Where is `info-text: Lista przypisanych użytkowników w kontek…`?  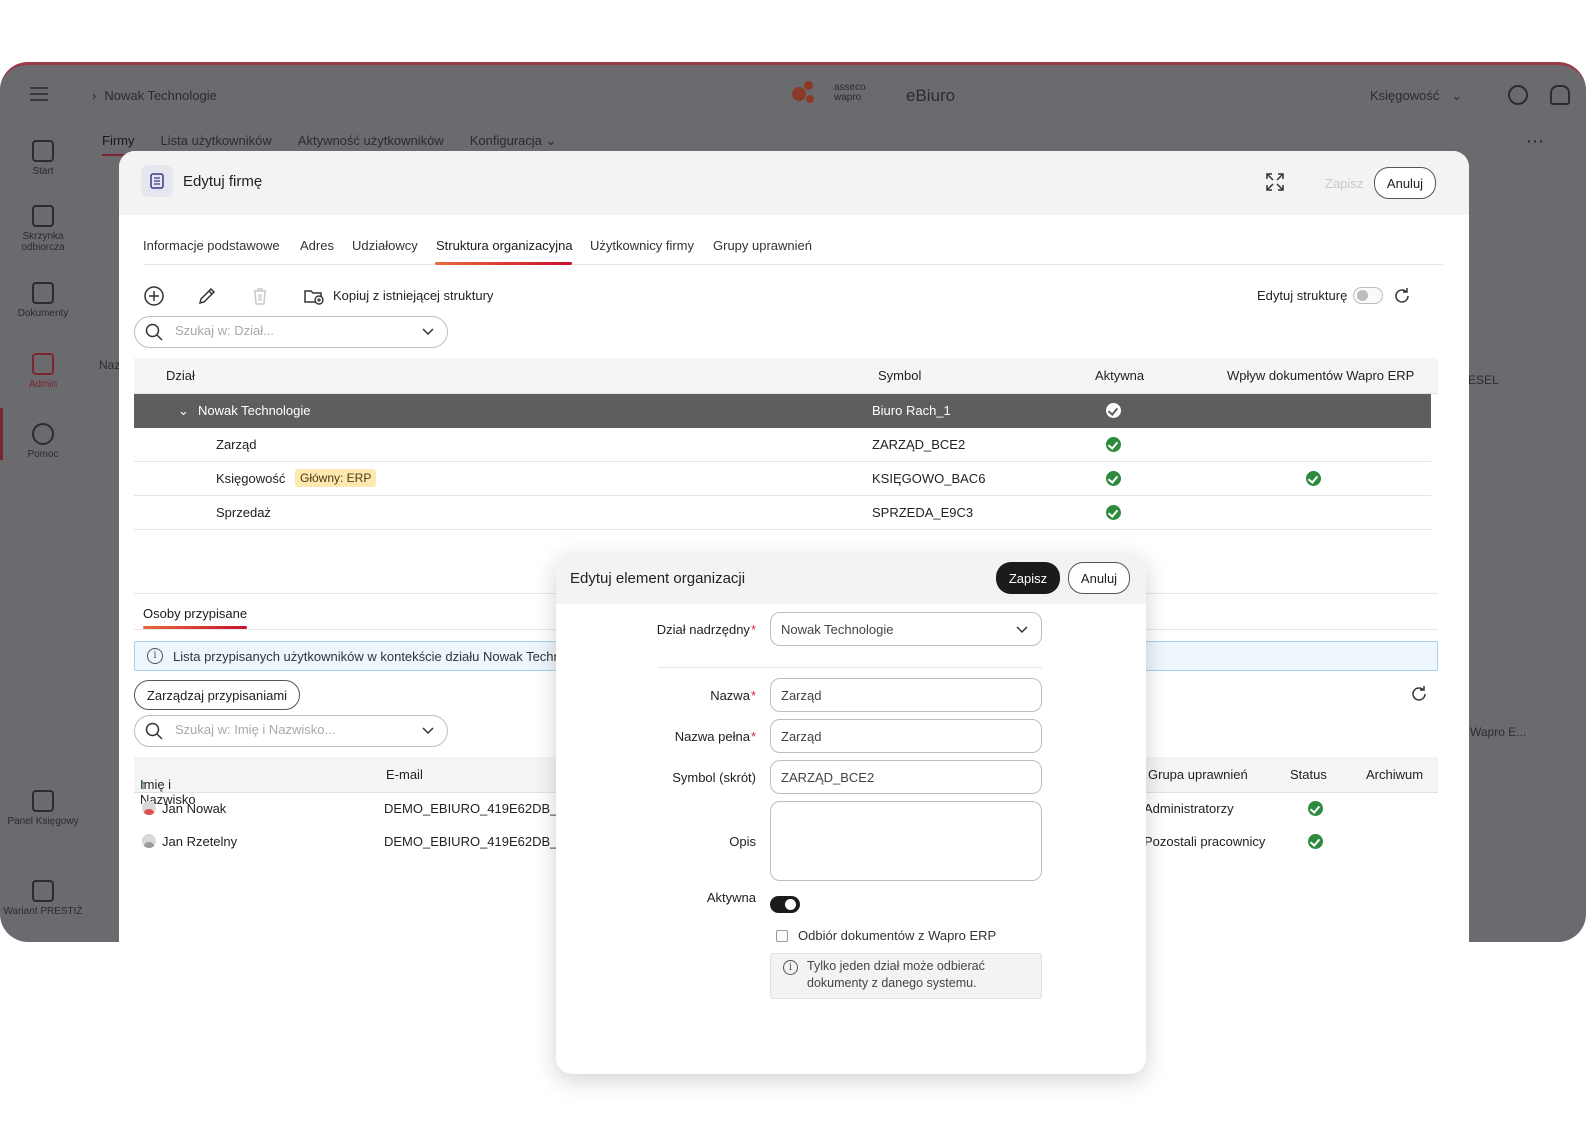
info-text: Lista przypisanych użytkowników w kontek… is located at coordinates (367, 656).